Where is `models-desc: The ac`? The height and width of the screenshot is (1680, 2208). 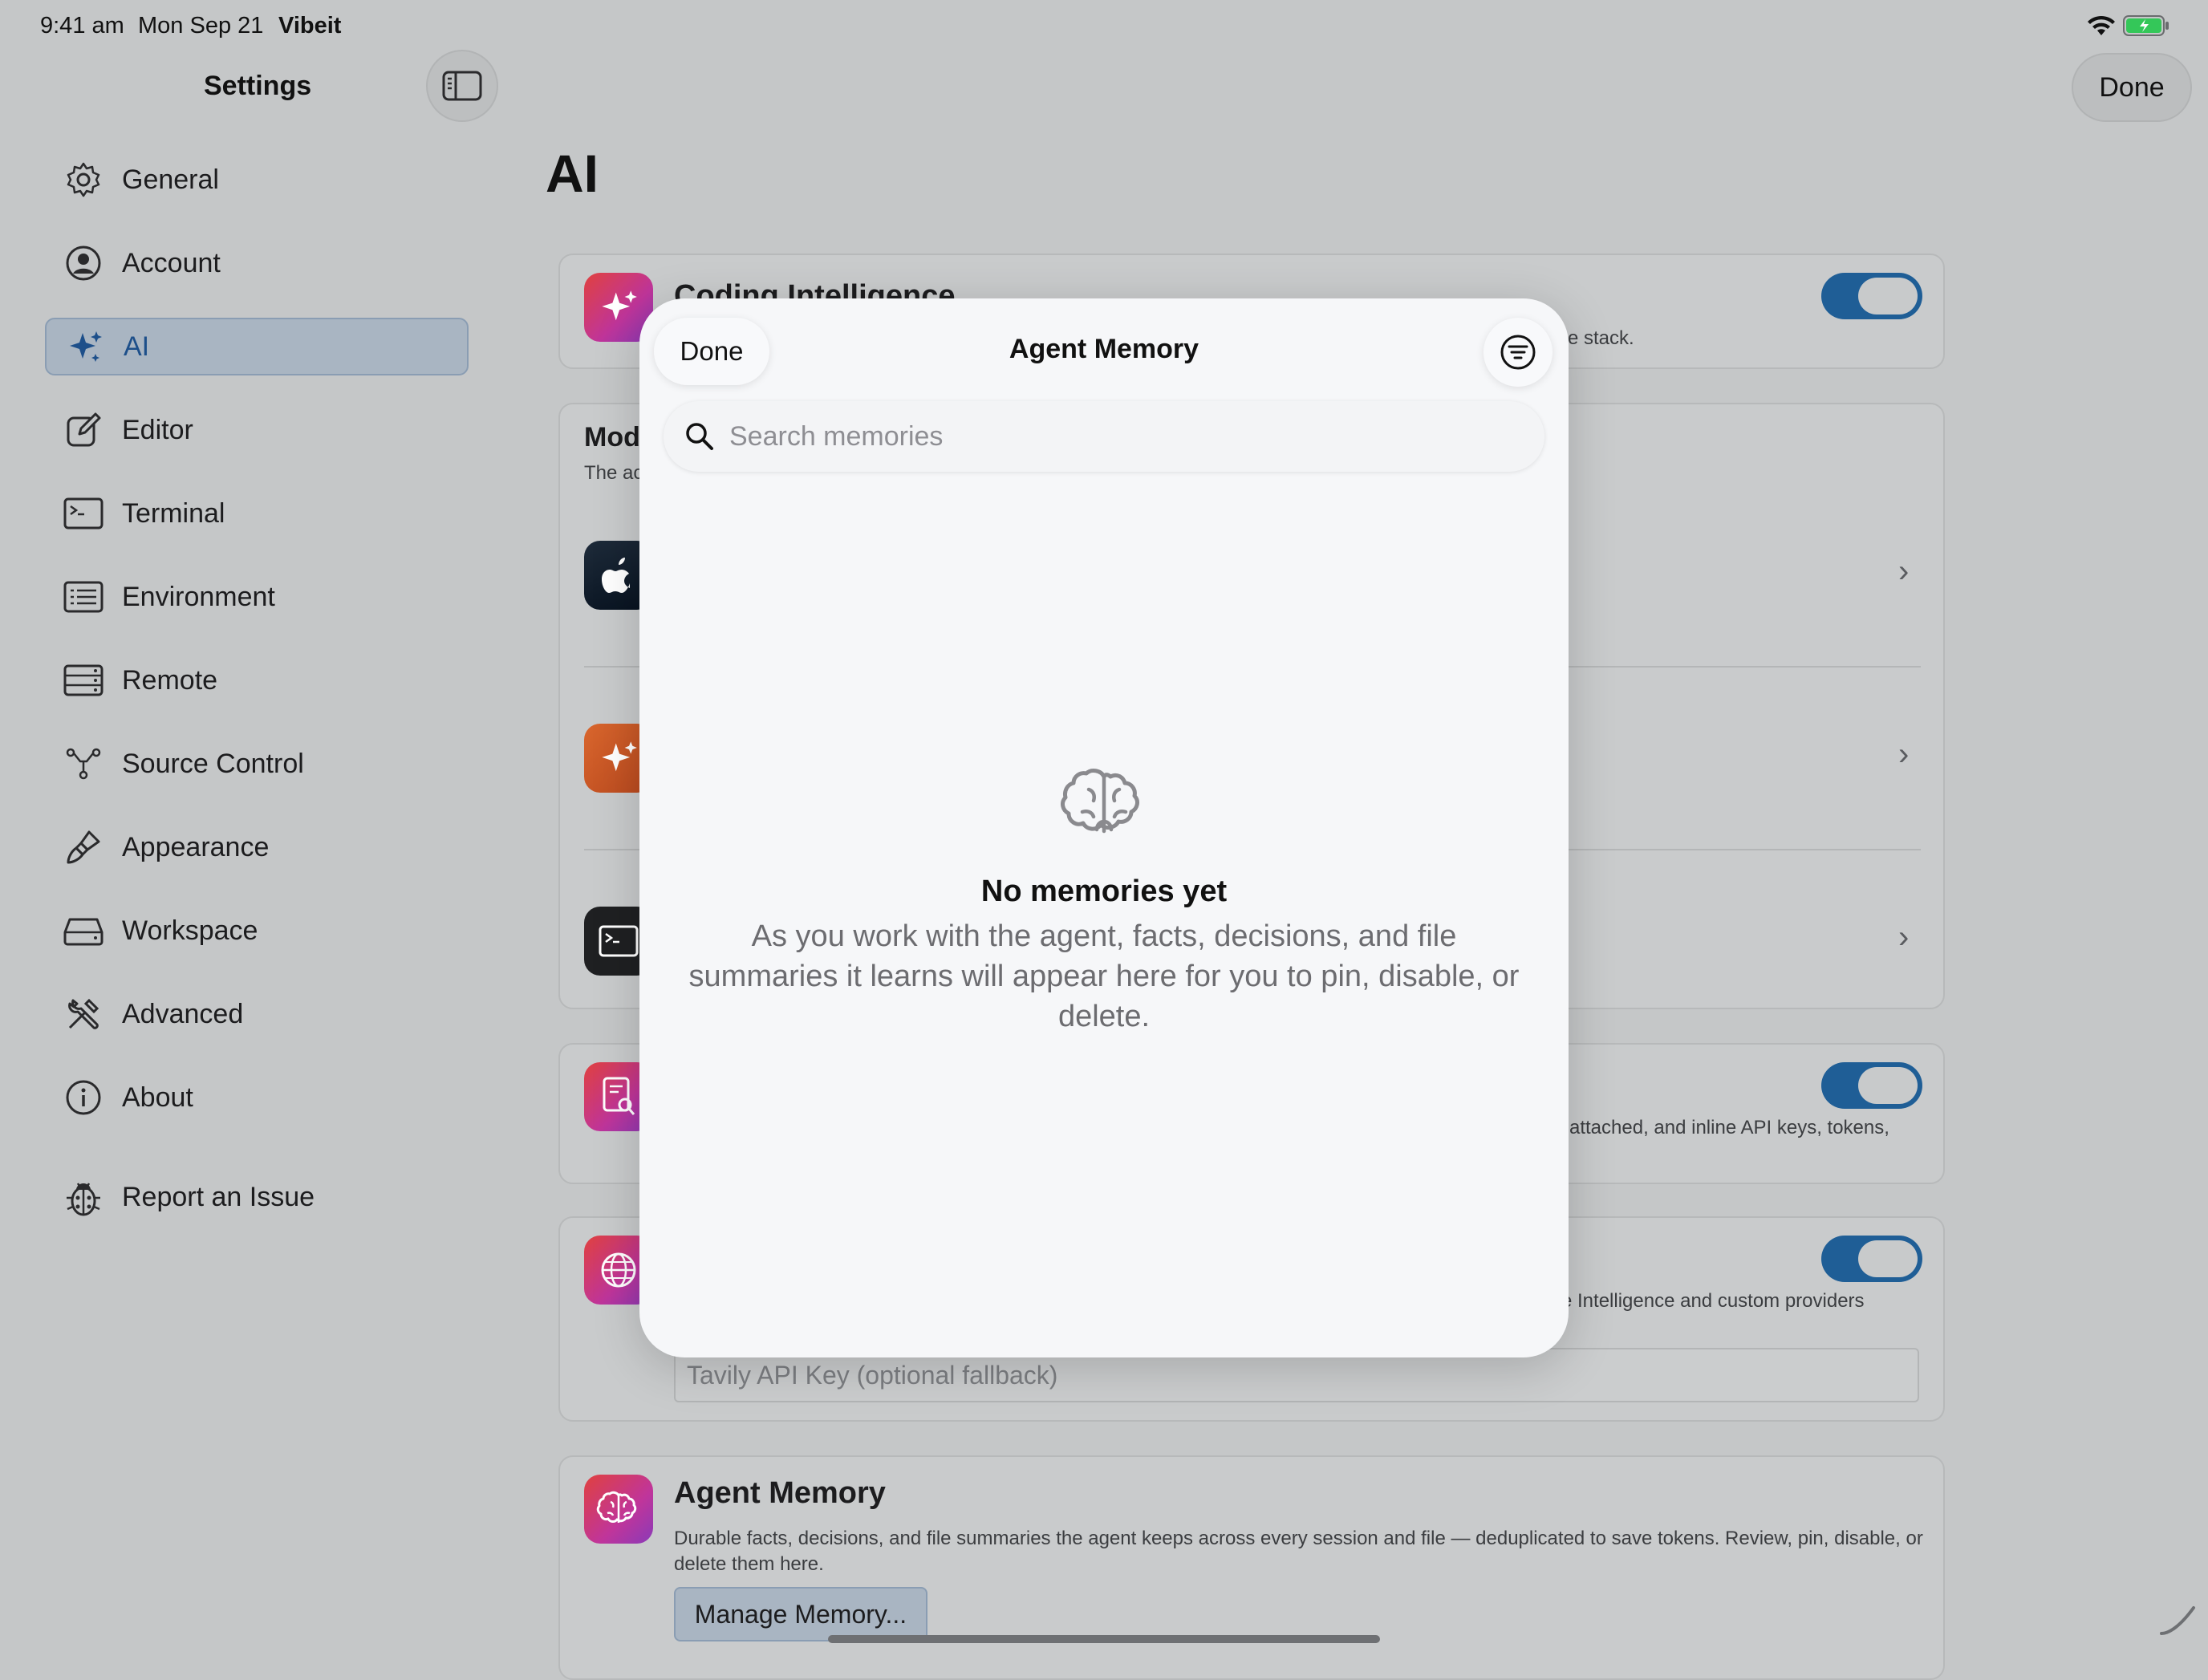 models-desc: The ac is located at coordinates (613, 473).